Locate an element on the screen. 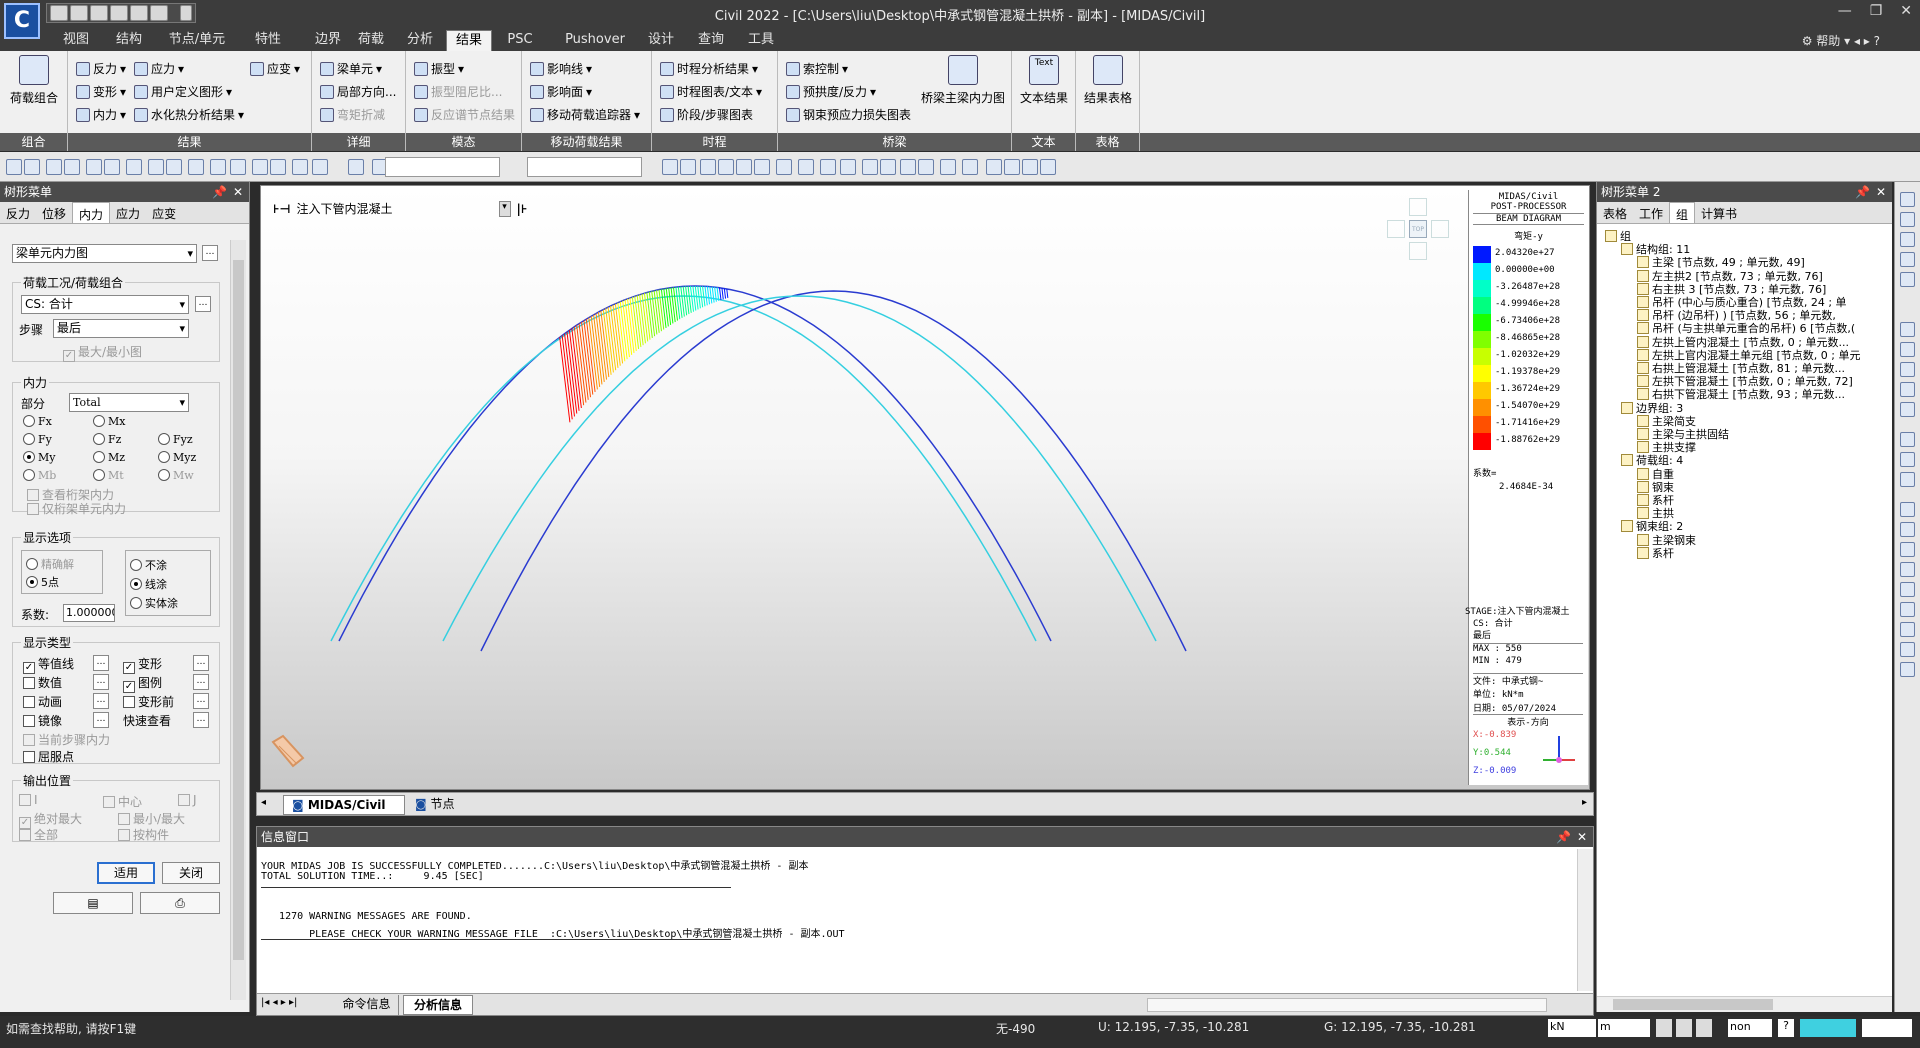  mirror-checkbox: 镜像 is located at coordinates (42, 720).